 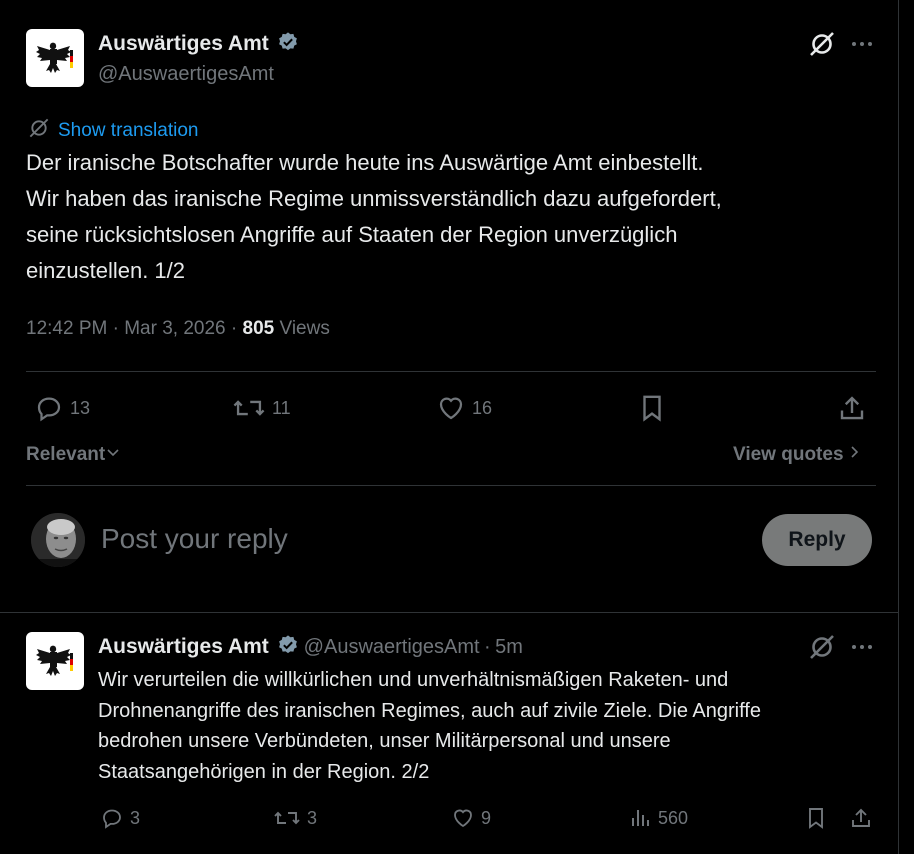 I want to click on reply-submit-button: Reply, so click(x=817, y=540).